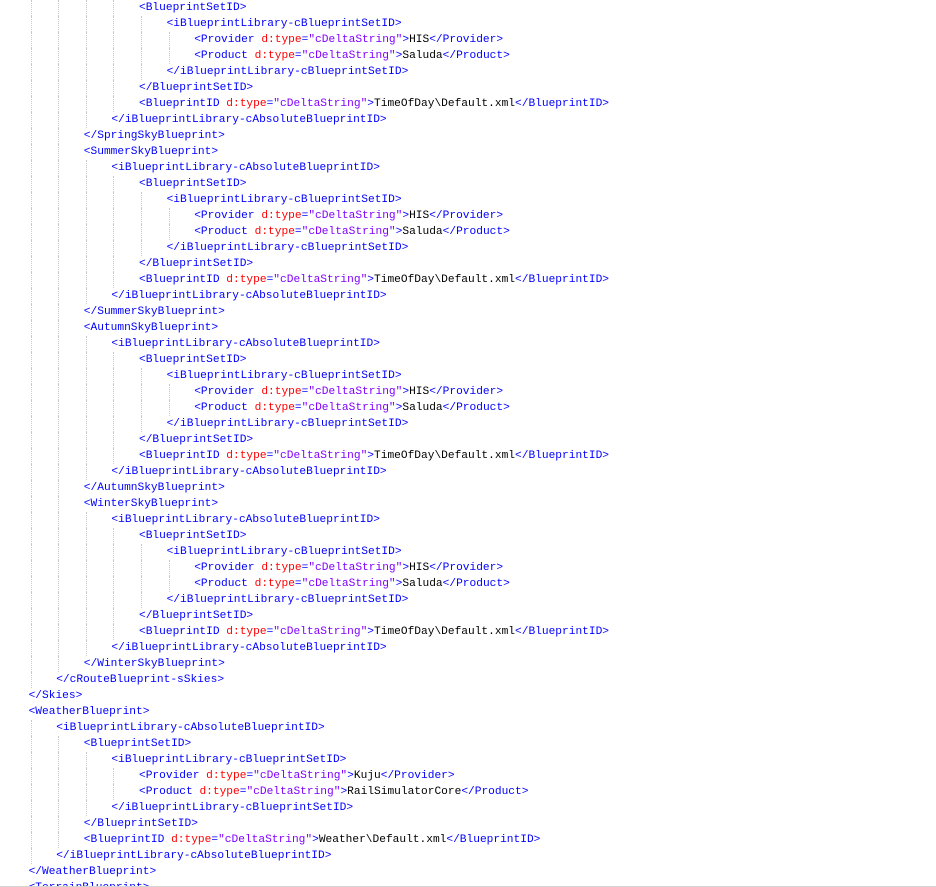  I want to click on code-line: <iBlueprintLibrary-cAbsoluteBlueprintID>, so click(245, 520).